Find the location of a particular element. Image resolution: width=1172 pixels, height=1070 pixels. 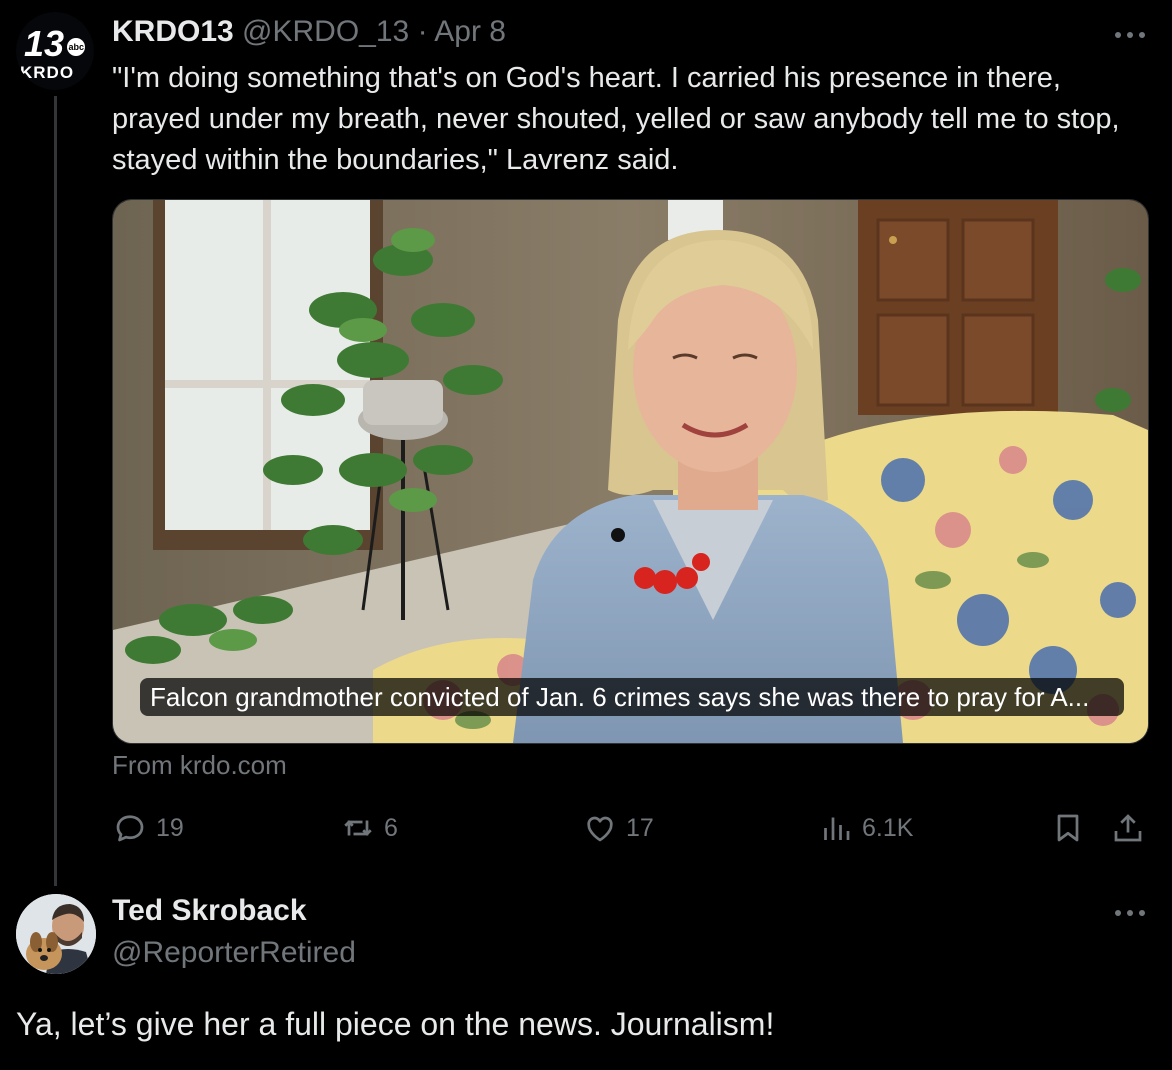

author-name: KRDO13 is located at coordinates (173, 31).